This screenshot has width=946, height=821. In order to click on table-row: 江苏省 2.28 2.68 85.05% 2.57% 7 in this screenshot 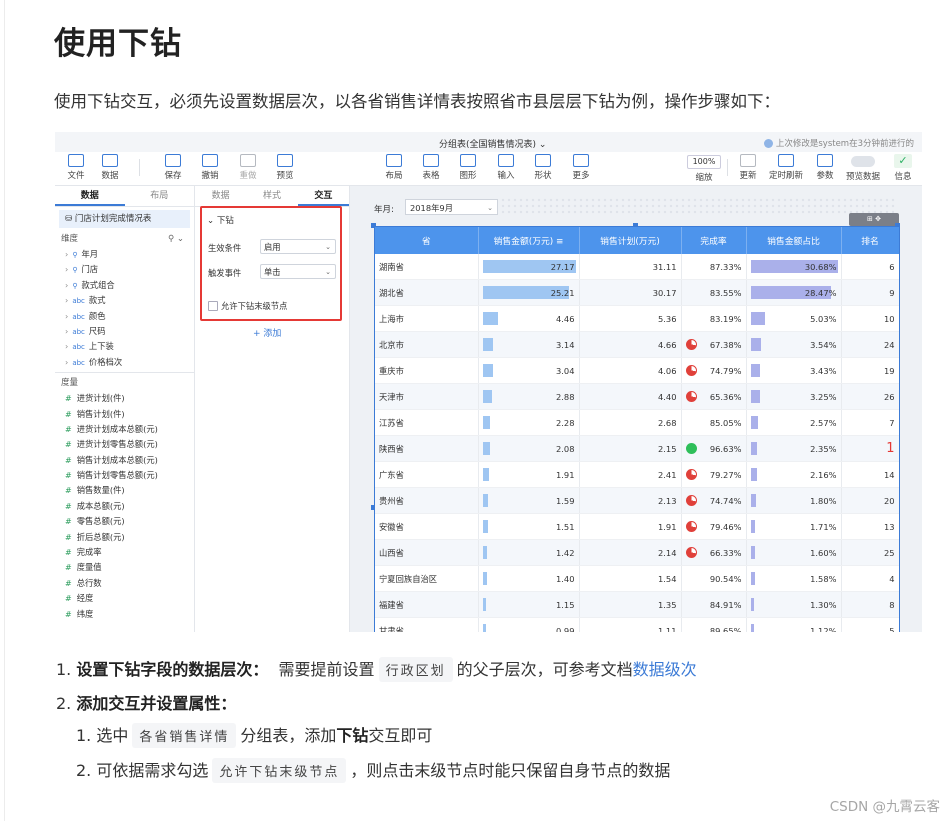, I will do `click(637, 422)`.